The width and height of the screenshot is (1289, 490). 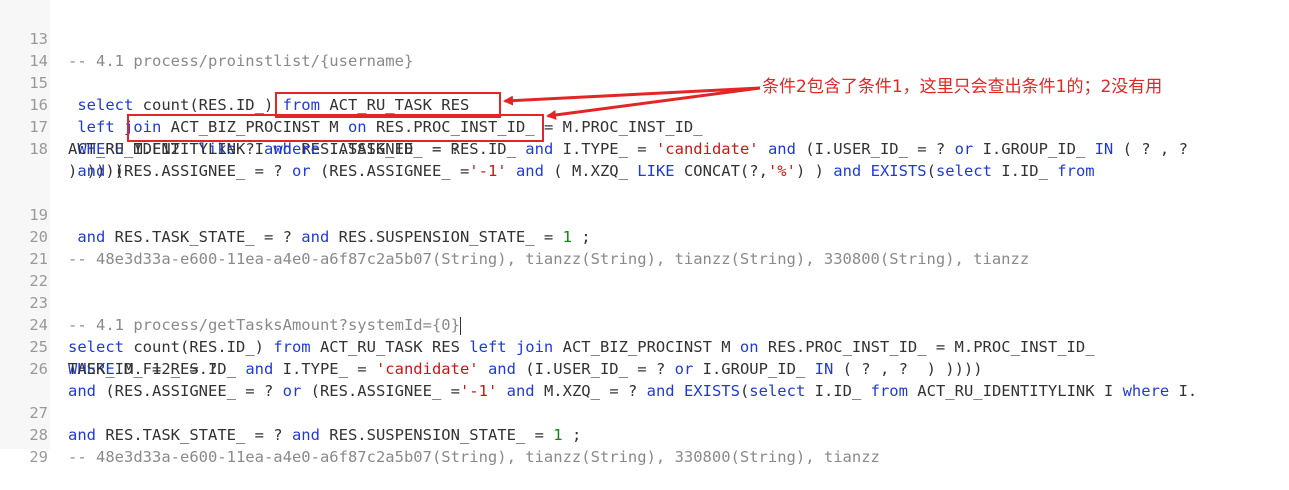 What do you see at coordinates (632, 103) in the screenshot?
I see `annotation-arrows` at bounding box center [632, 103].